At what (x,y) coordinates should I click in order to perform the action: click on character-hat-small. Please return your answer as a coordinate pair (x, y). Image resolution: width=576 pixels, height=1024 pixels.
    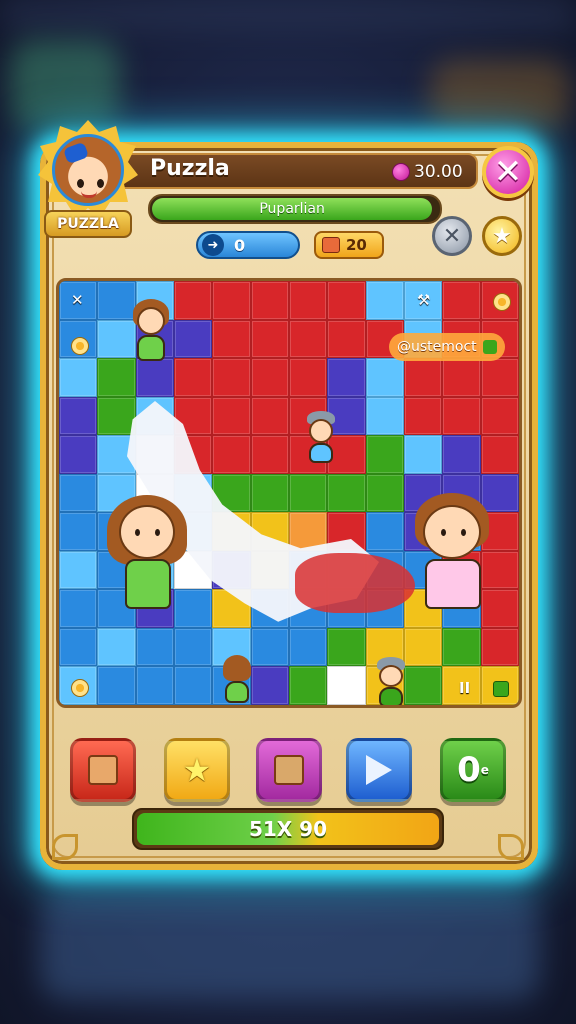
    Looking at the image, I should click on (391, 681).